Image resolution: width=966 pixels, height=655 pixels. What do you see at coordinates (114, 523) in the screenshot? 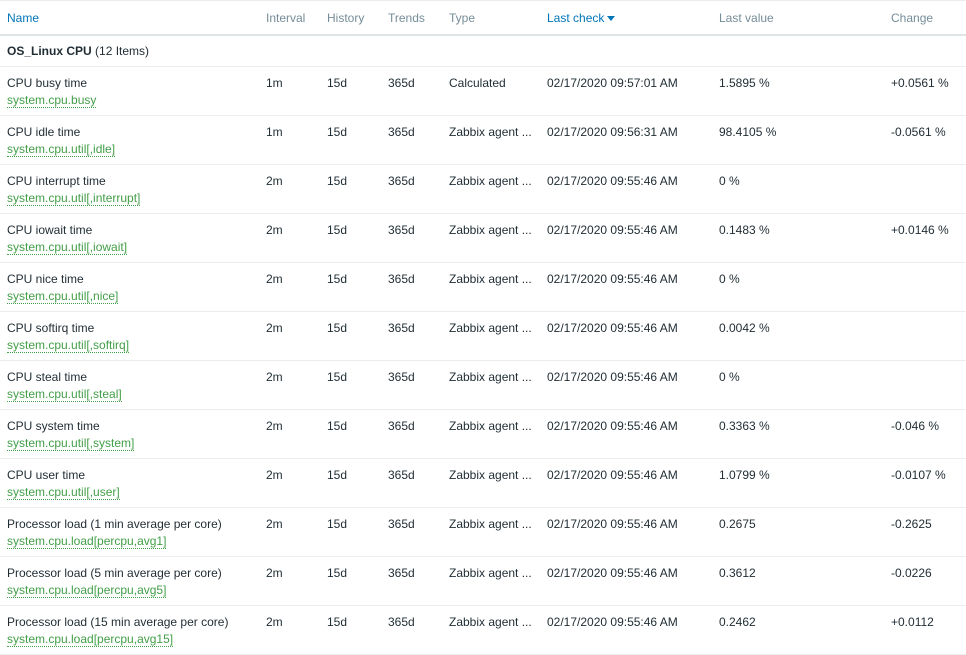
I see `item-name: Processor load (1 min average per core)` at bounding box center [114, 523].